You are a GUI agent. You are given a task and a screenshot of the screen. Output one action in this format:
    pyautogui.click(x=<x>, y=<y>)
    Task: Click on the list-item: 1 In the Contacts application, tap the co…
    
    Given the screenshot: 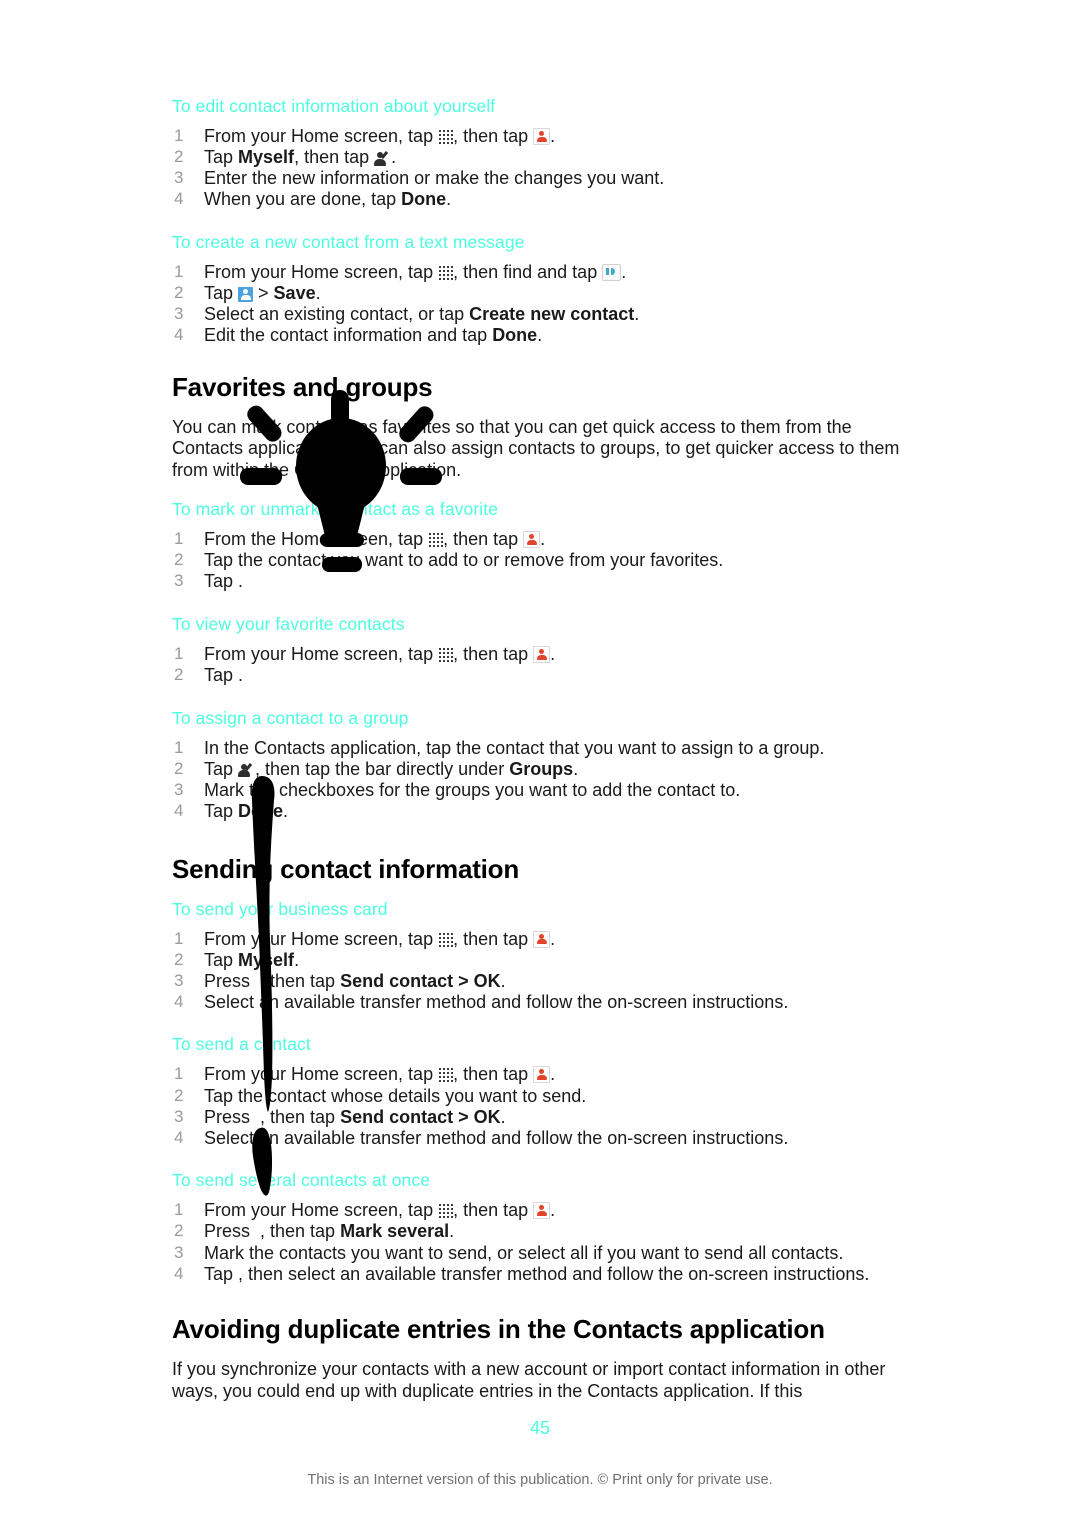 What is the action you would take?
    pyautogui.click(x=537, y=748)
    